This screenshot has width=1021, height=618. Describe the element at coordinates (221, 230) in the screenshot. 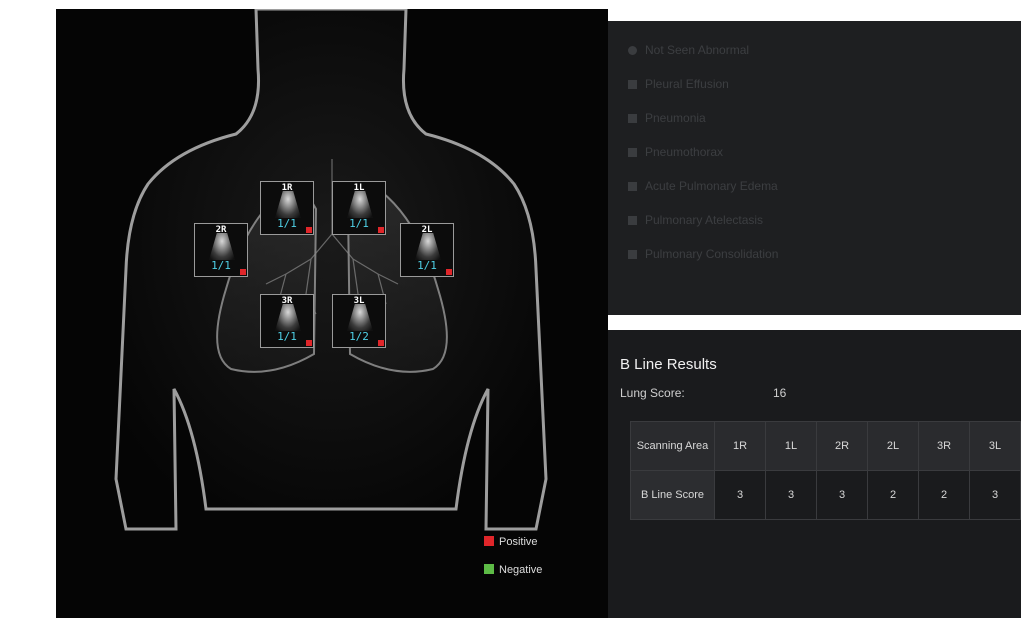

I see `zone-label: 2R` at that location.